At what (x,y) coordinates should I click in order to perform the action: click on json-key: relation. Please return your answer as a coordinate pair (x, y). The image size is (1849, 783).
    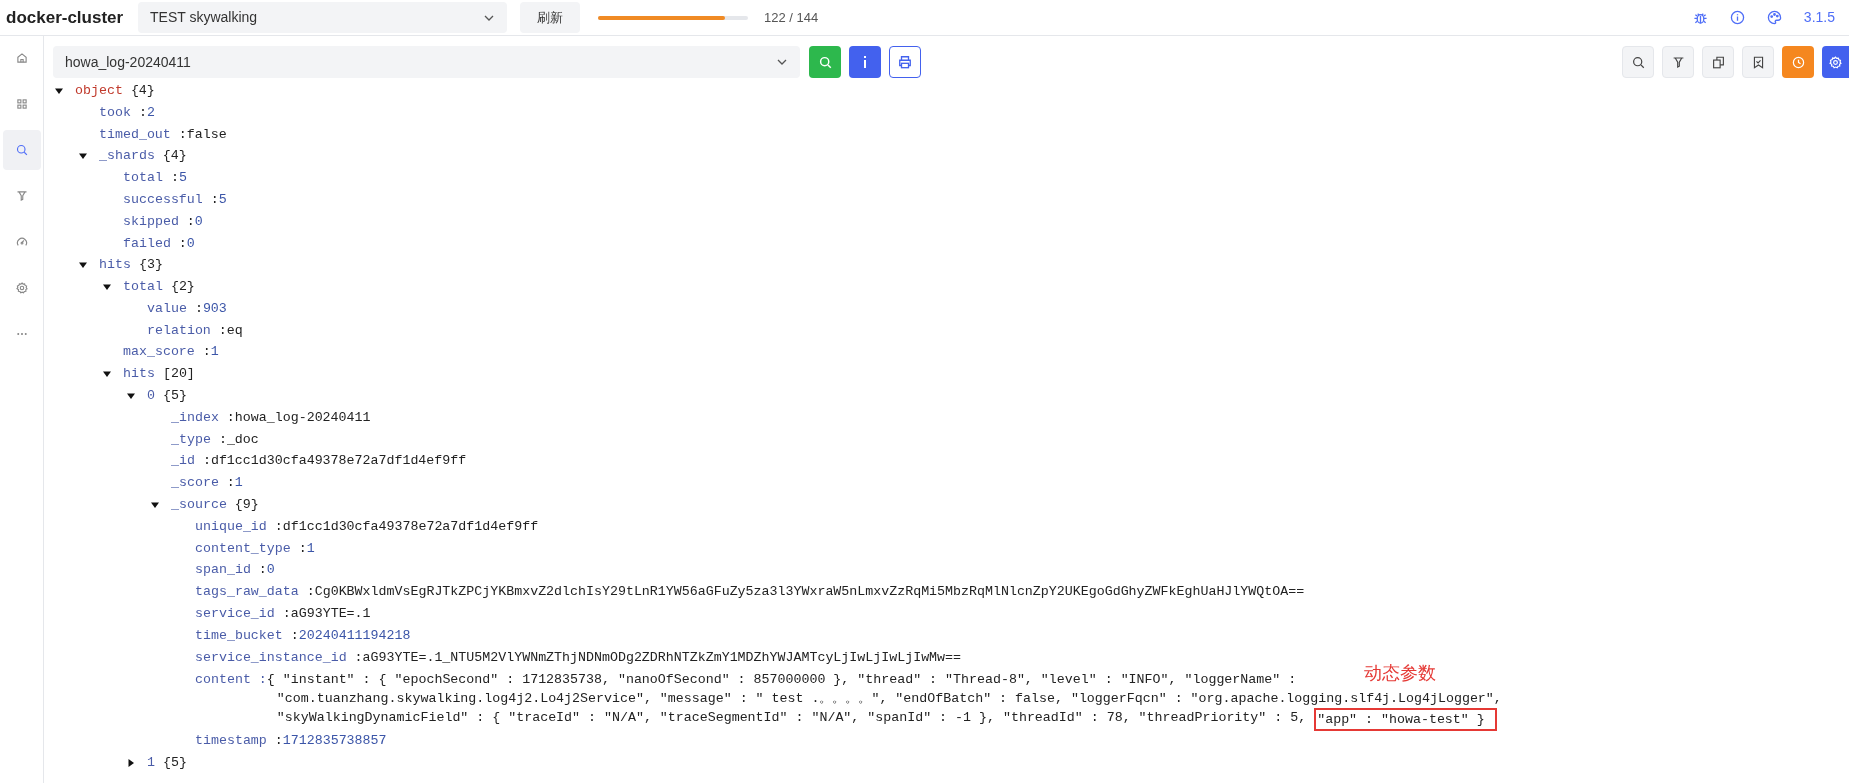
    Looking at the image, I should click on (183, 330).